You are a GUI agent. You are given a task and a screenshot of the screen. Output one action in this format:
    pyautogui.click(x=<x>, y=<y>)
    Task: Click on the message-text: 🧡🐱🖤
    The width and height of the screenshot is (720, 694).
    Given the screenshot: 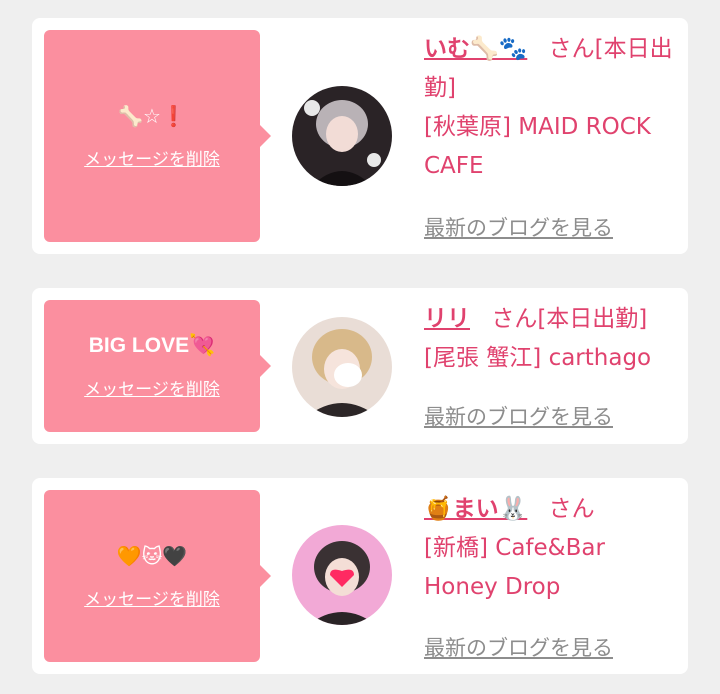 What is the action you would take?
    pyautogui.click(x=152, y=555)
    